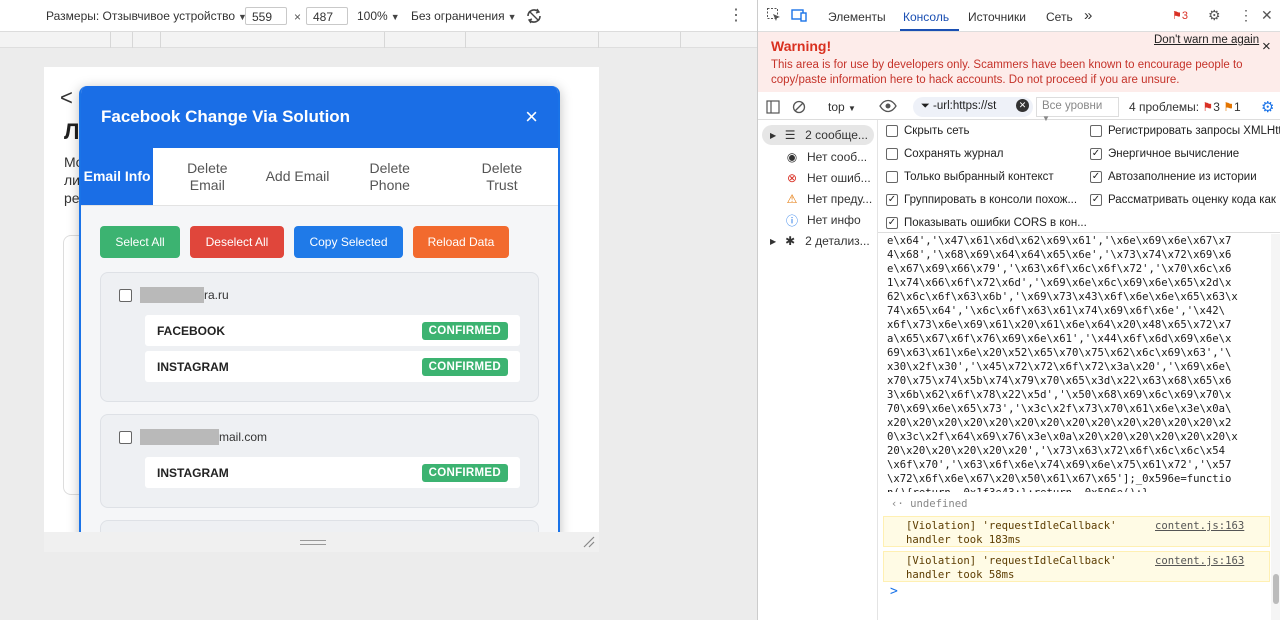 Image resolution: width=1280 pixels, height=620 pixels. What do you see at coordinates (298, 17) in the screenshot?
I see `times-label: ×` at bounding box center [298, 17].